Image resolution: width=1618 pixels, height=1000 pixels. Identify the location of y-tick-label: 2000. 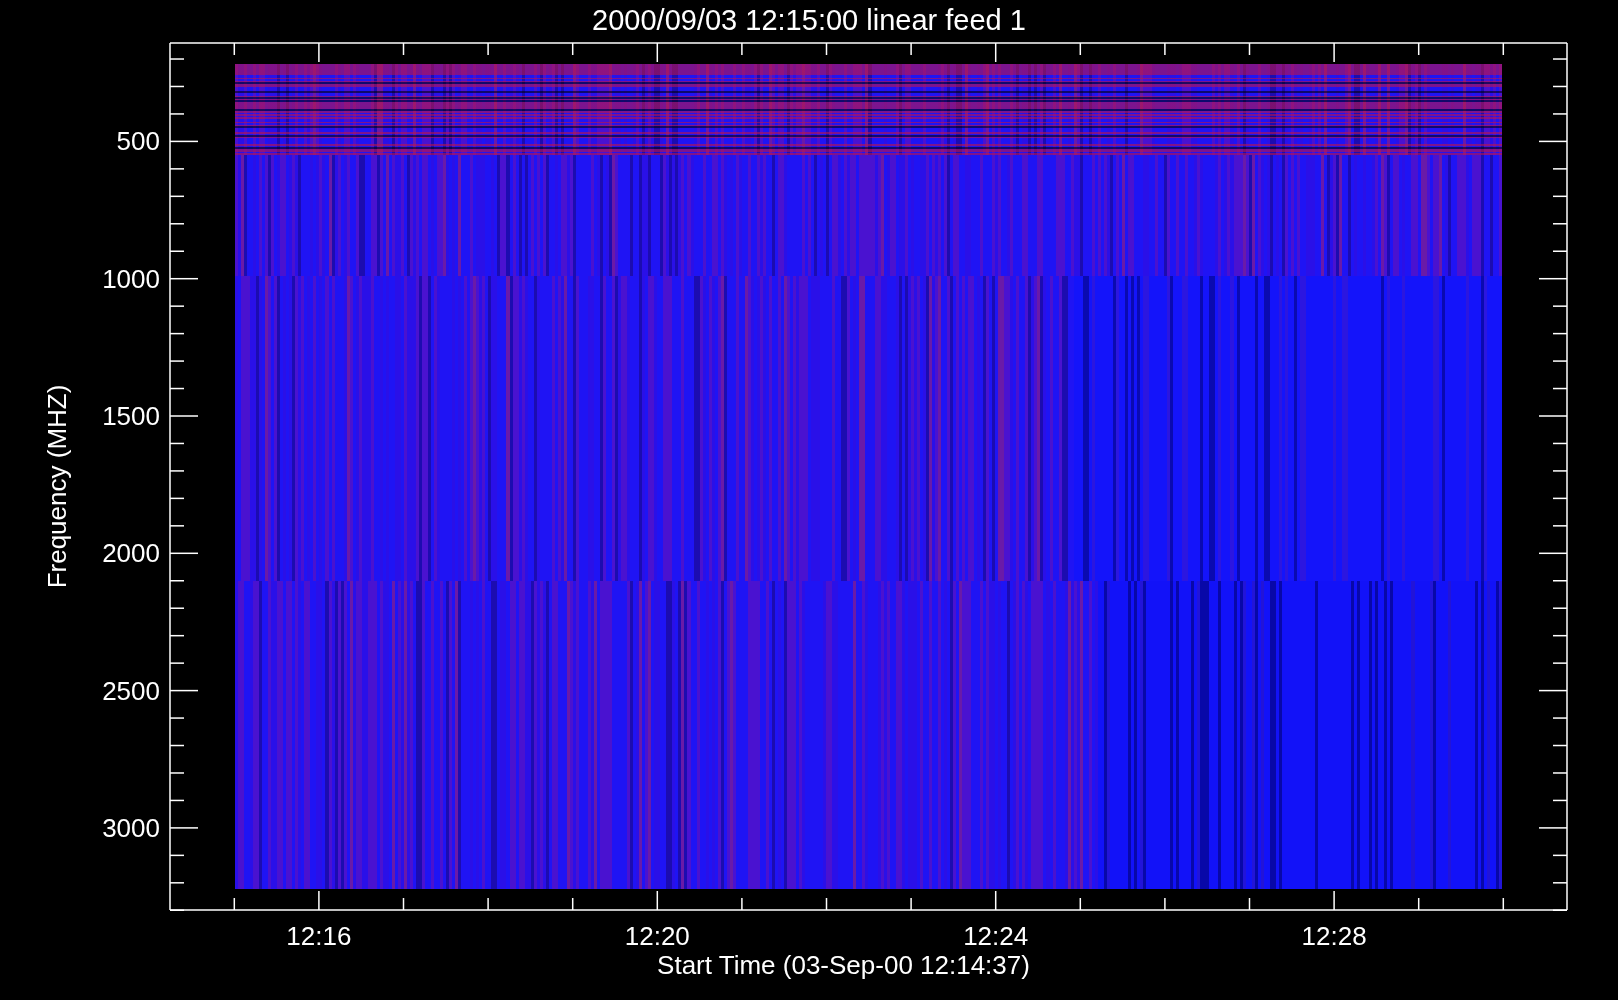
(131, 553).